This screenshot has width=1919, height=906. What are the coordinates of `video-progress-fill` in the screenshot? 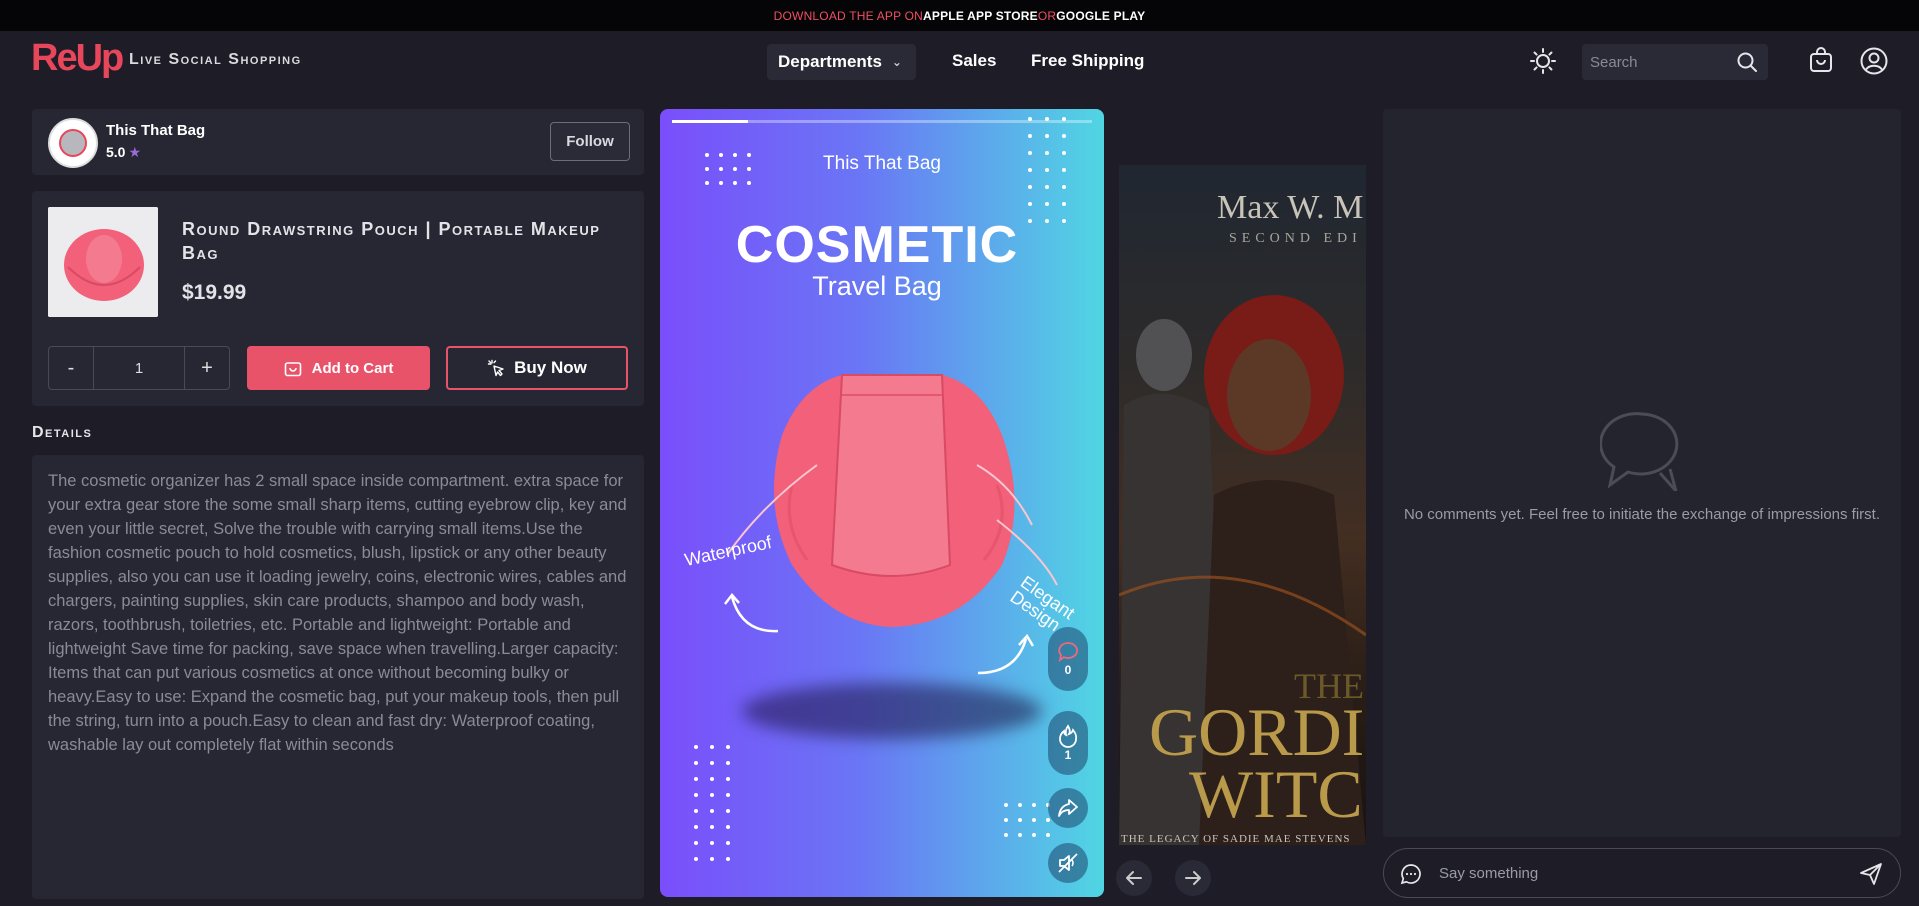 It's located at (710, 121).